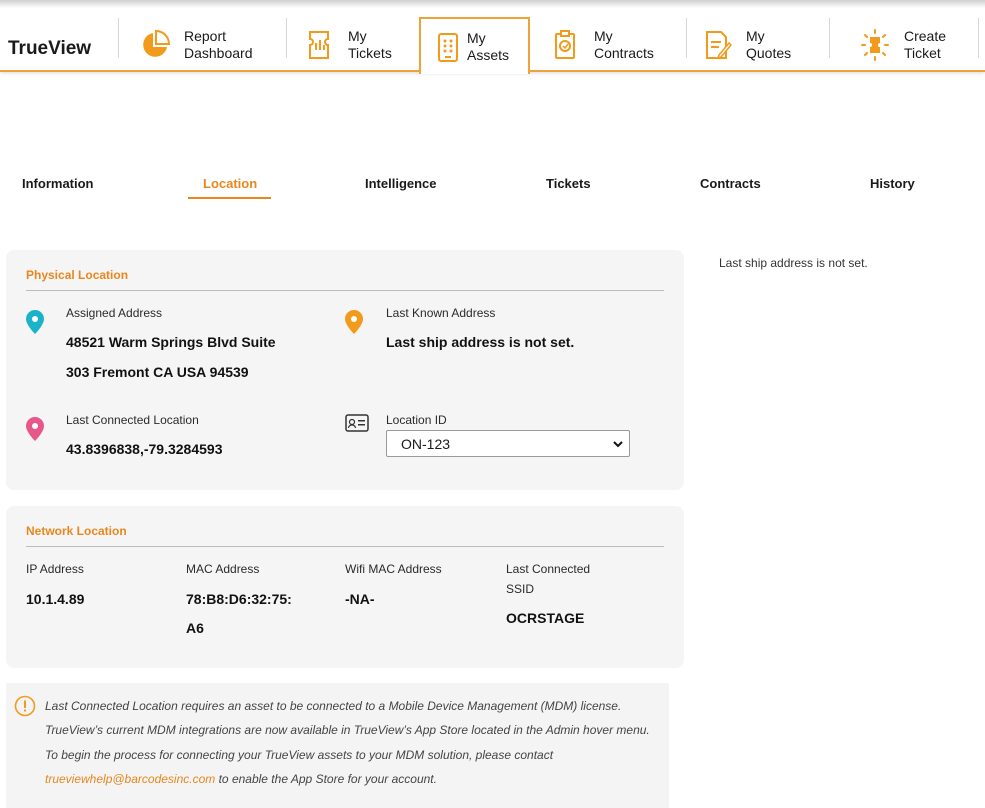  I want to click on active-tab-indicator, so click(229, 198).